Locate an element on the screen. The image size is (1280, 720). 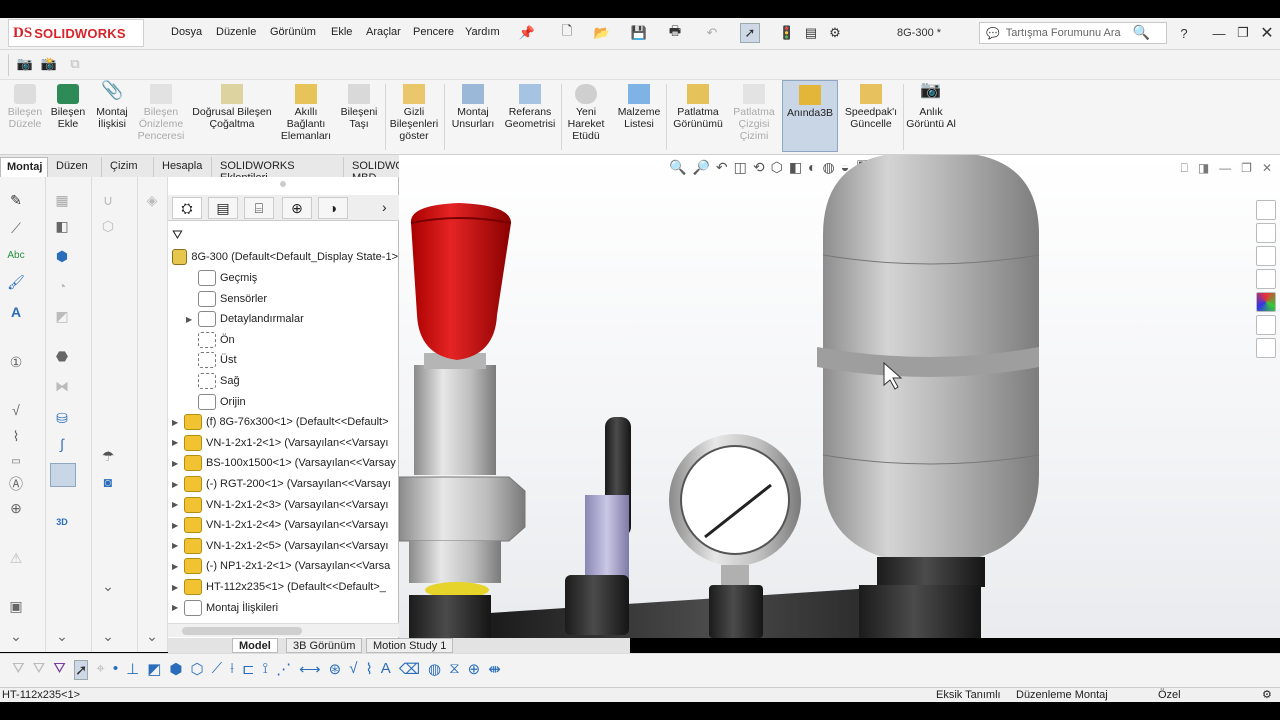
filter-icon-2: ⛛ is located at coordinates (39, 670).